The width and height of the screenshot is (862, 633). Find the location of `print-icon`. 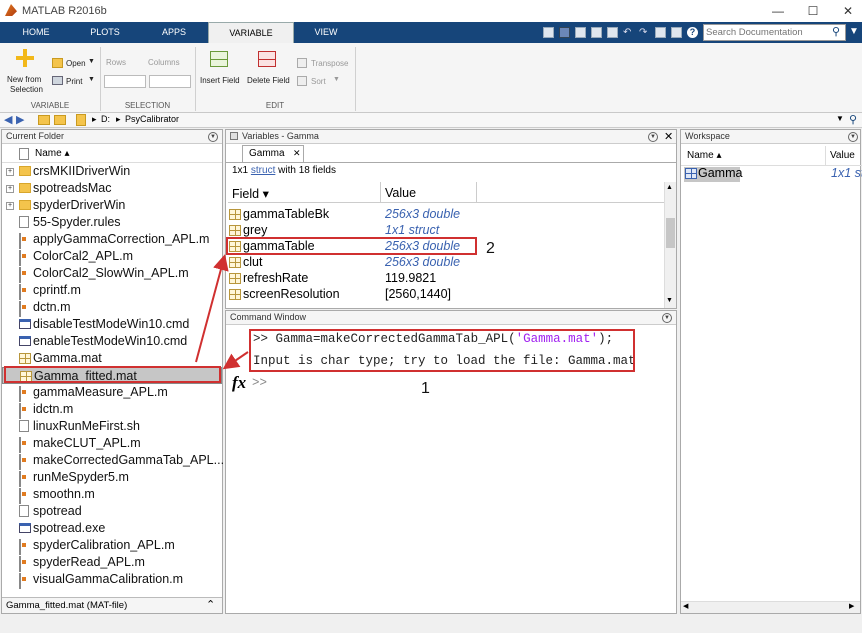

print-icon is located at coordinates (57, 80).